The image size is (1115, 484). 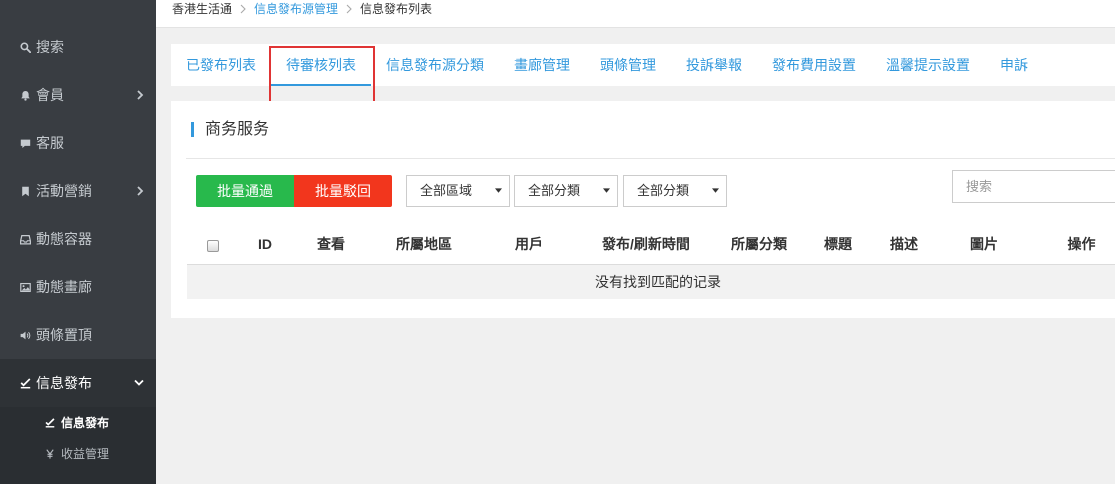 What do you see at coordinates (25, 95) in the screenshot?
I see `bell-icon` at bounding box center [25, 95].